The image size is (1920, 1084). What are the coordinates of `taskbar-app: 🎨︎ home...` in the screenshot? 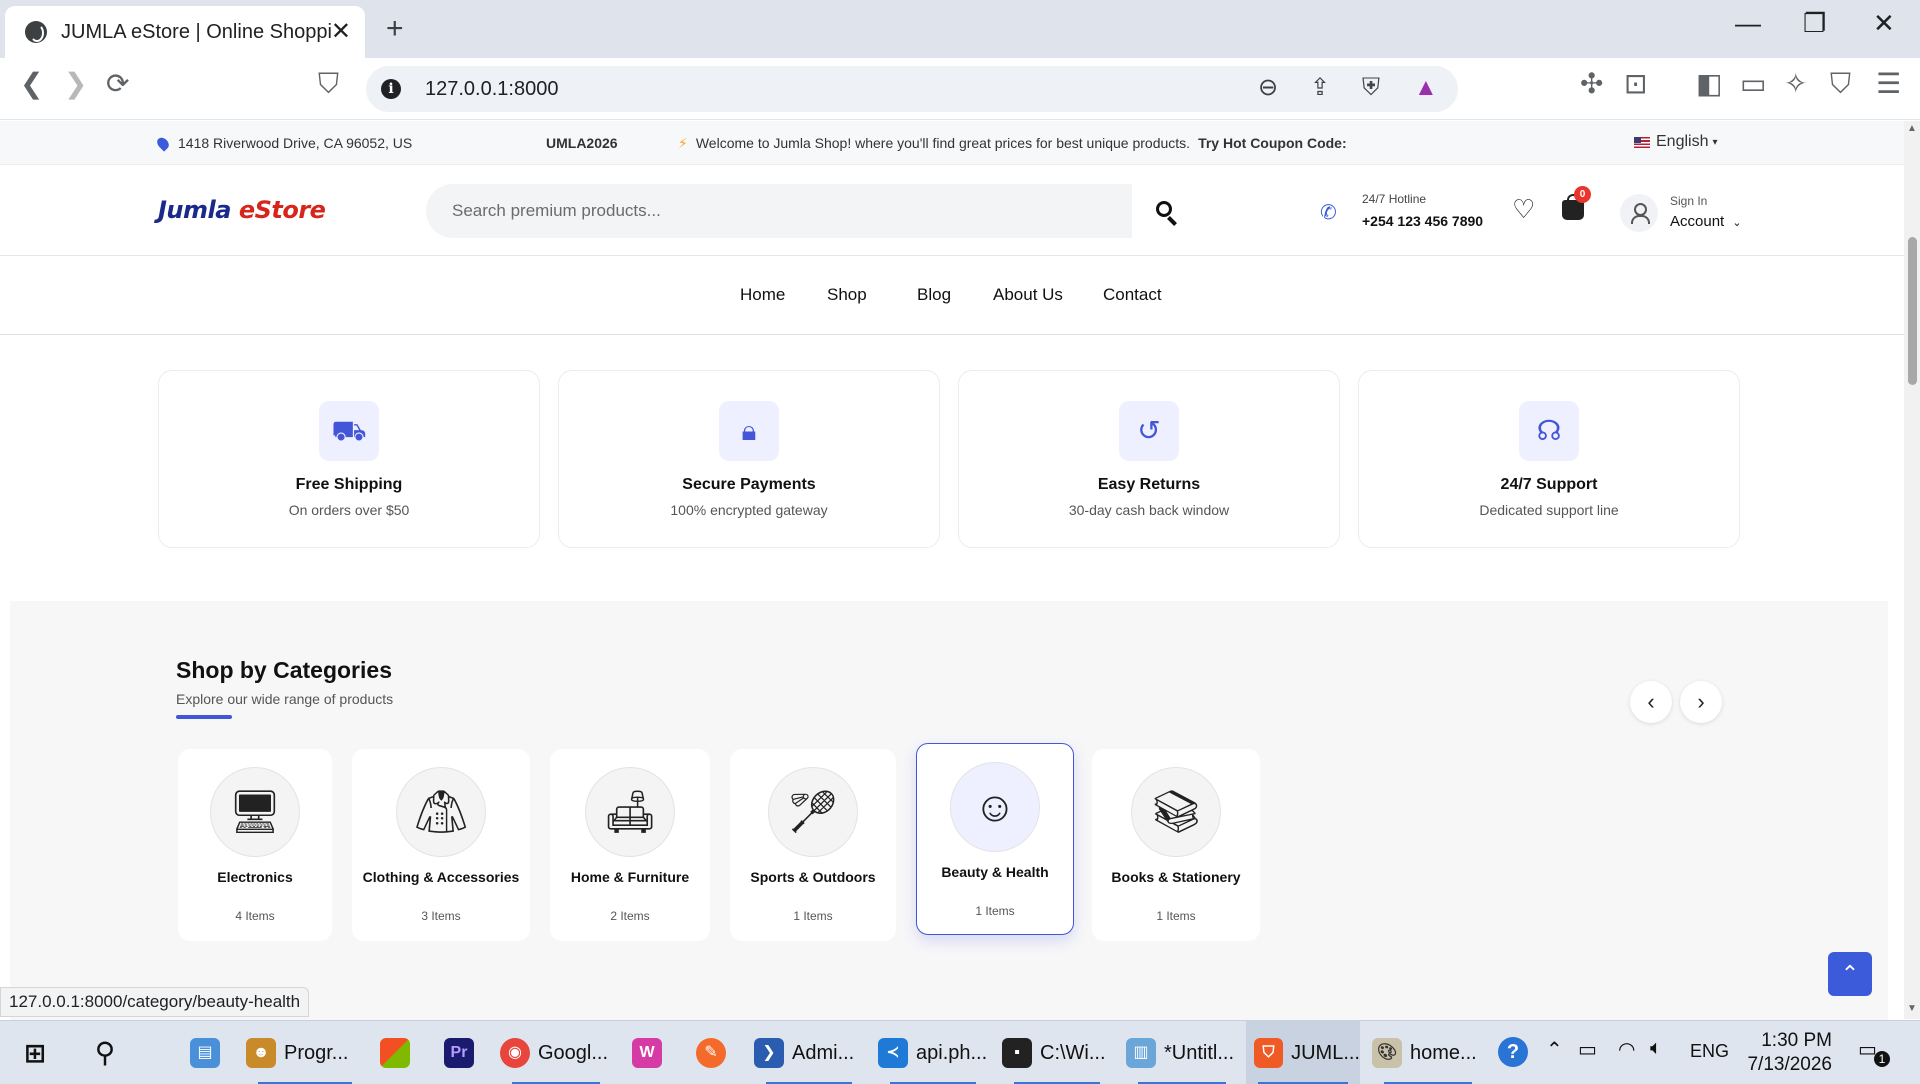 It's located at (1428, 1052).